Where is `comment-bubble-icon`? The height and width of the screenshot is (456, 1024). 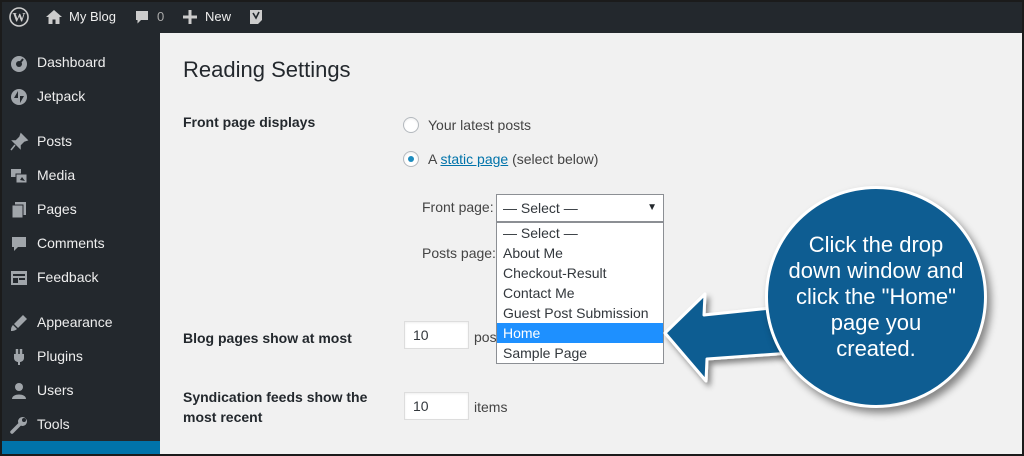 comment-bubble-icon is located at coordinates (142, 16).